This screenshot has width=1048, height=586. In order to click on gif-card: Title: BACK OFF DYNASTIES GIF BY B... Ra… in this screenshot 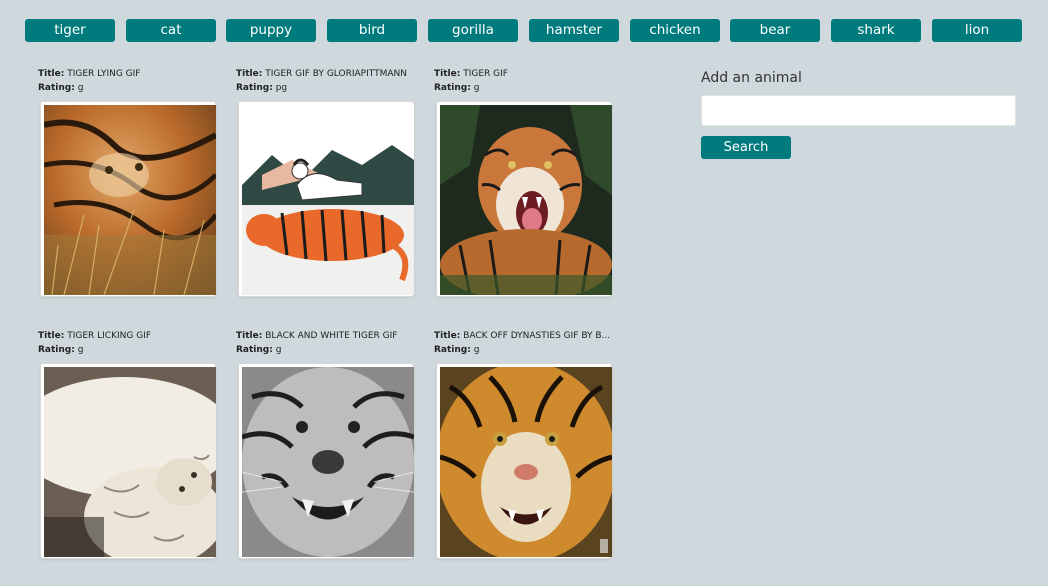, I will do `click(529, 449)`.